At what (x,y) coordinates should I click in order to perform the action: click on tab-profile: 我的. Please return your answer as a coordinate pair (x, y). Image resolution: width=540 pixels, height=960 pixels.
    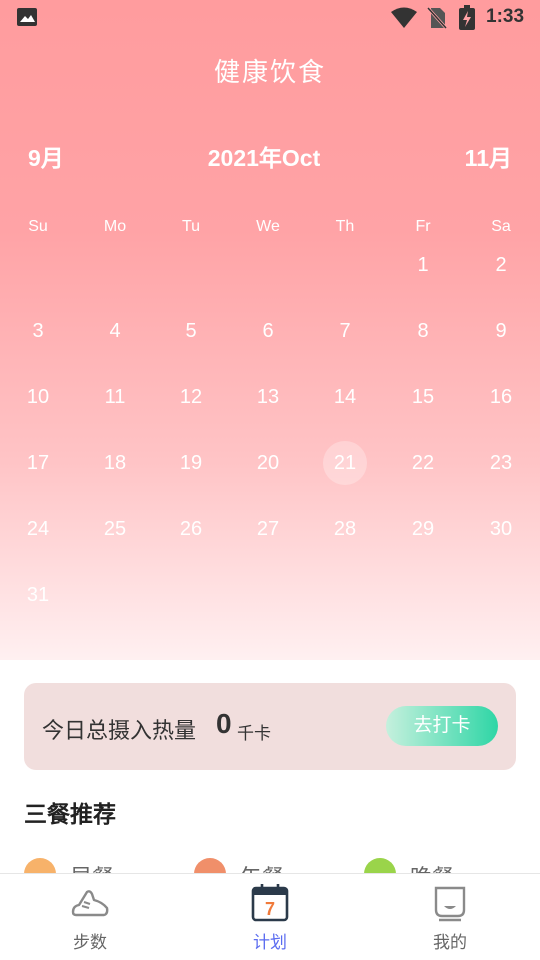
    Looking at the image, I should click on (450, 917).